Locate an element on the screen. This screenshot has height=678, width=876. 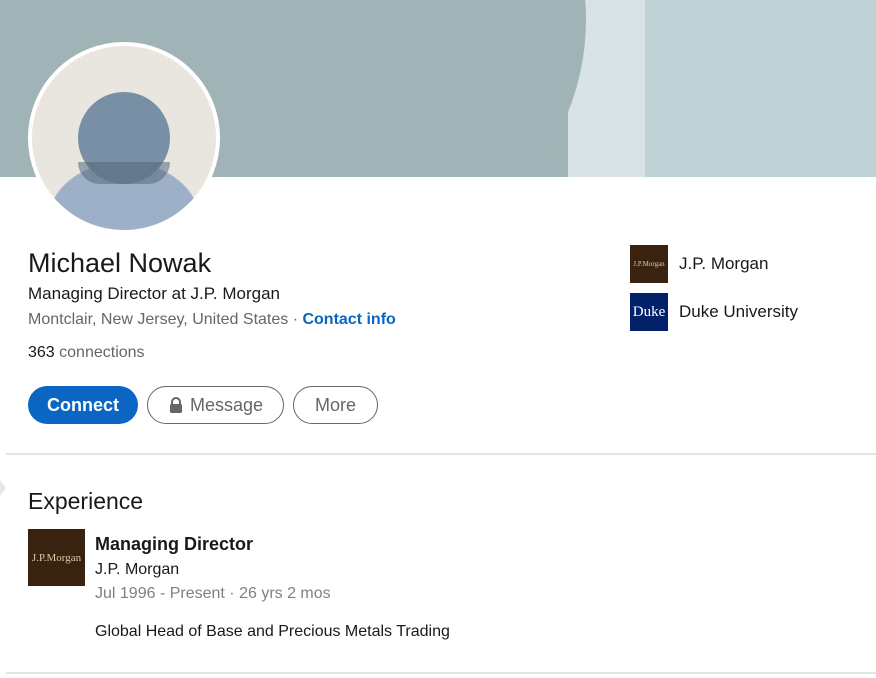
education-link: Duke Duke University is located at coordinates (714, 312).